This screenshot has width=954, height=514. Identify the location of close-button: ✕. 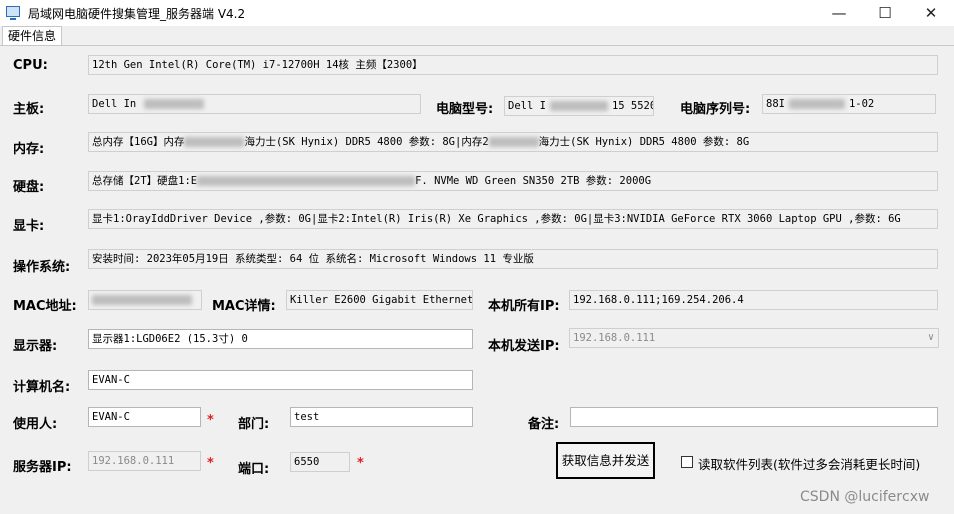
(931, 13).